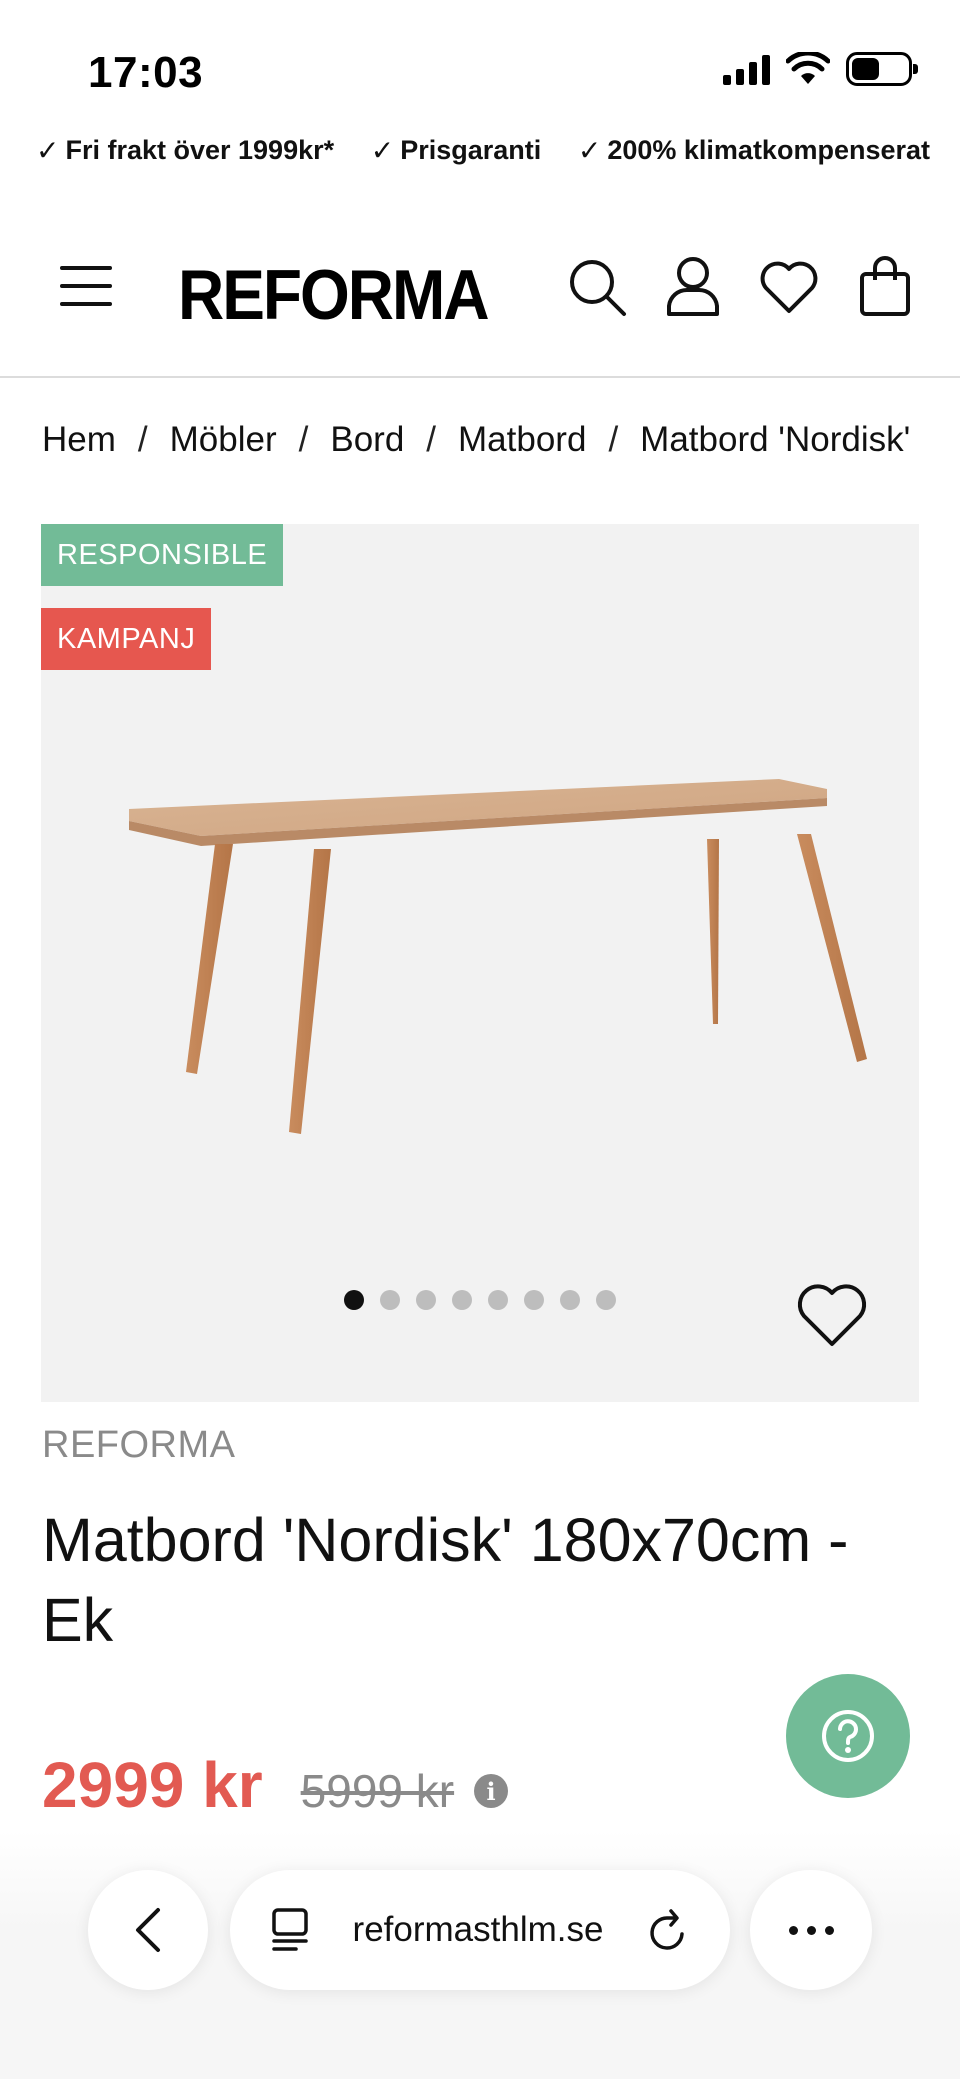 Image resolution: width=960 pixels, height=2079 pixels. I want to click on usp-item: ✓ 200% klimatkompenserat, so click(754, 150).